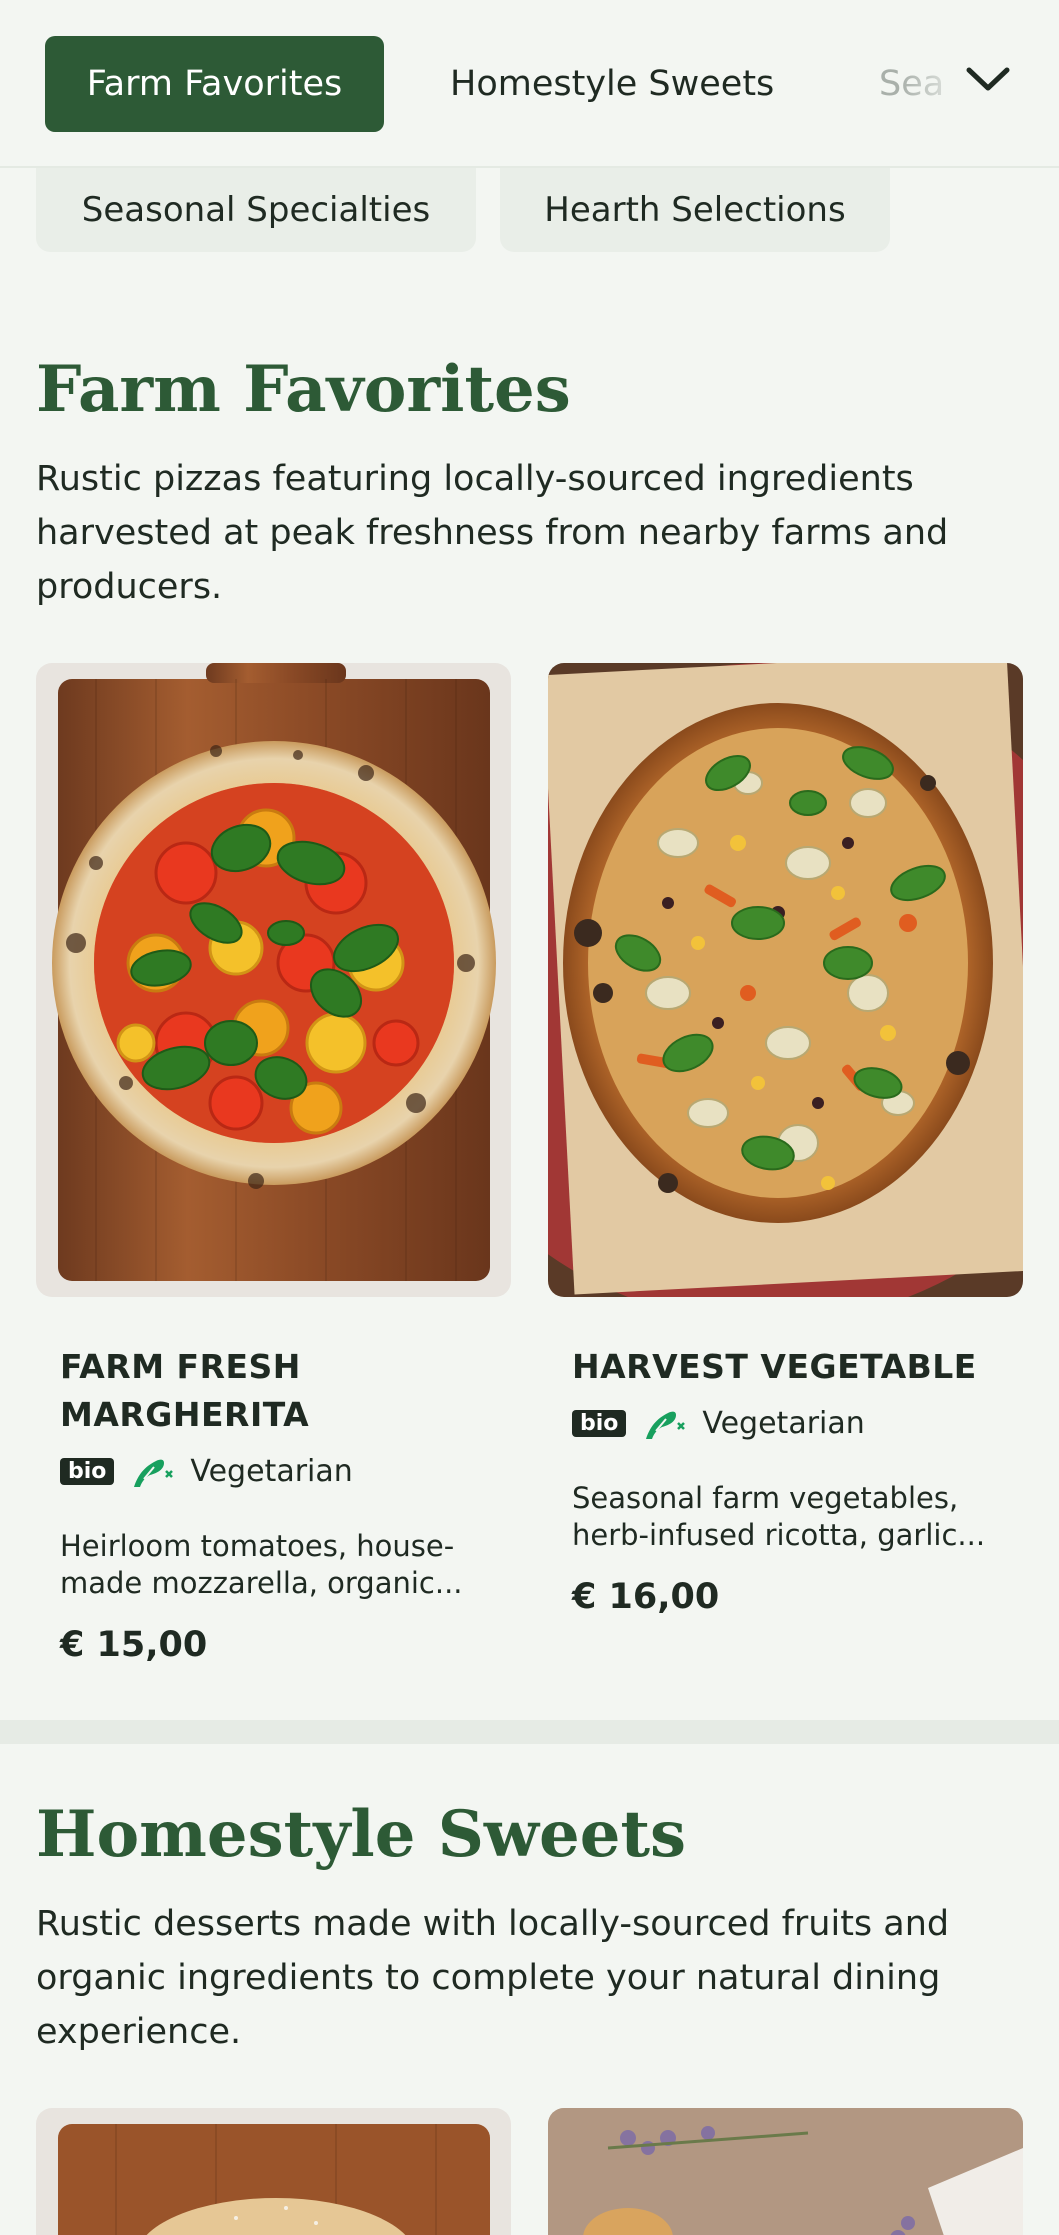 The width and height of the screenshot is (1059, 2235). I want to click on pizza-image-harvest-vegetable, so click(785, 980).